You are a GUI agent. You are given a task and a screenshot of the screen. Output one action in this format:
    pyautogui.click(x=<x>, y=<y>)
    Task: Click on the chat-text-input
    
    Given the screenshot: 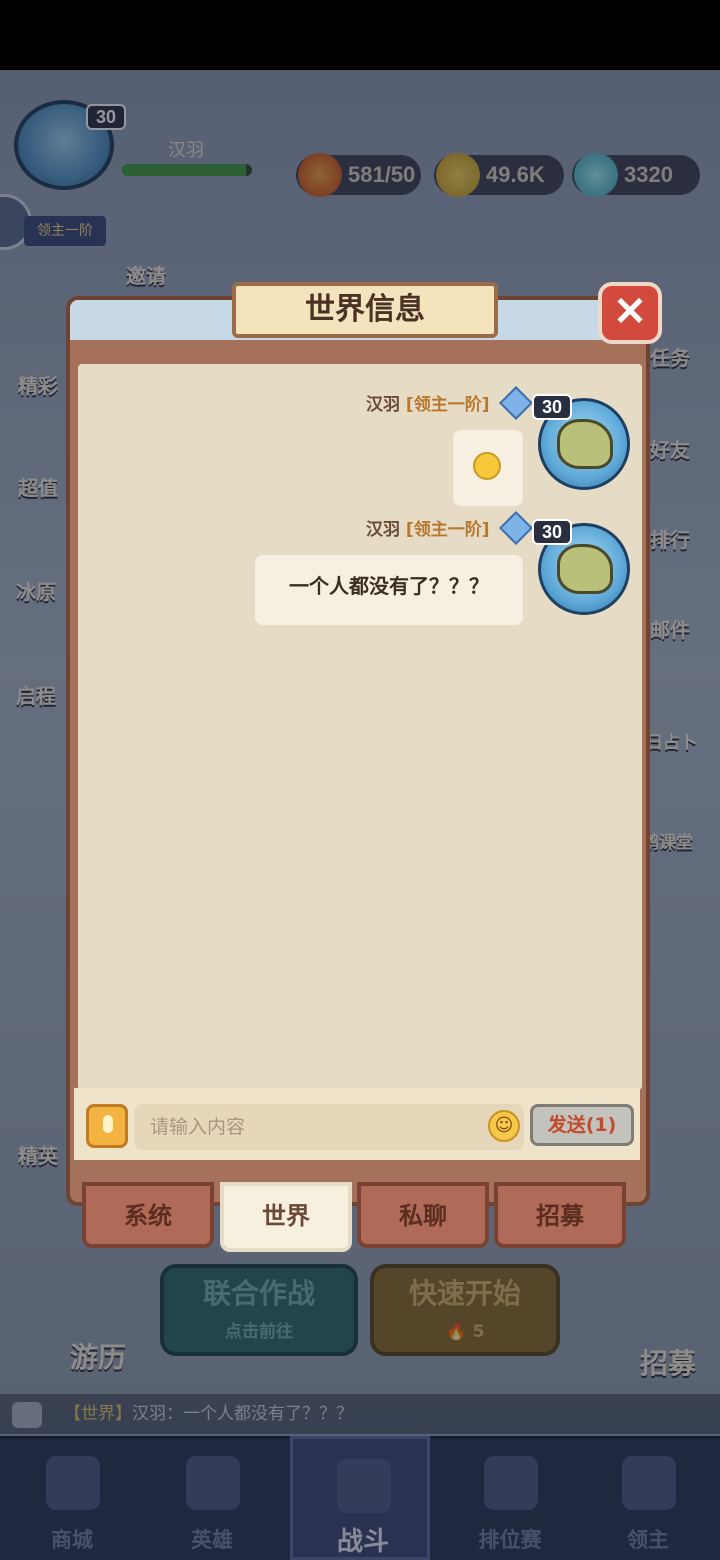 What is the action you would take?
    pyautogui.click(x=329, y=1127)
    